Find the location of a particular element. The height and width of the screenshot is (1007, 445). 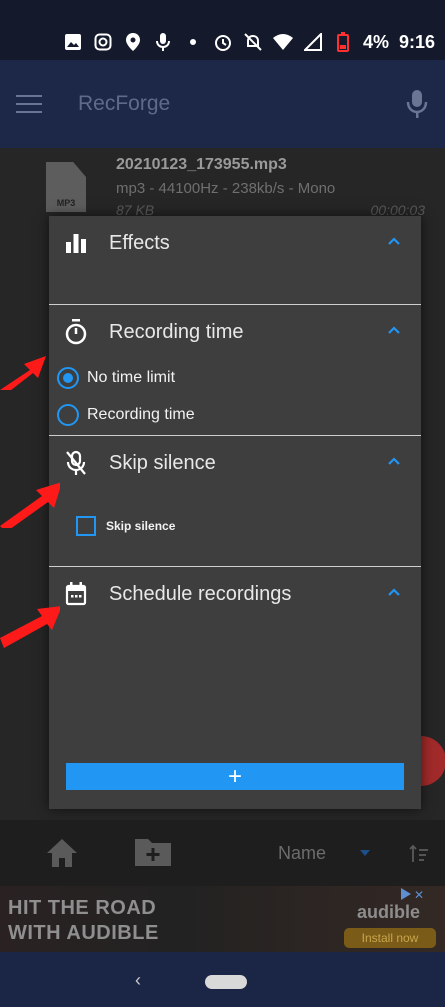

home-icon is located at coordinates (62, 853).